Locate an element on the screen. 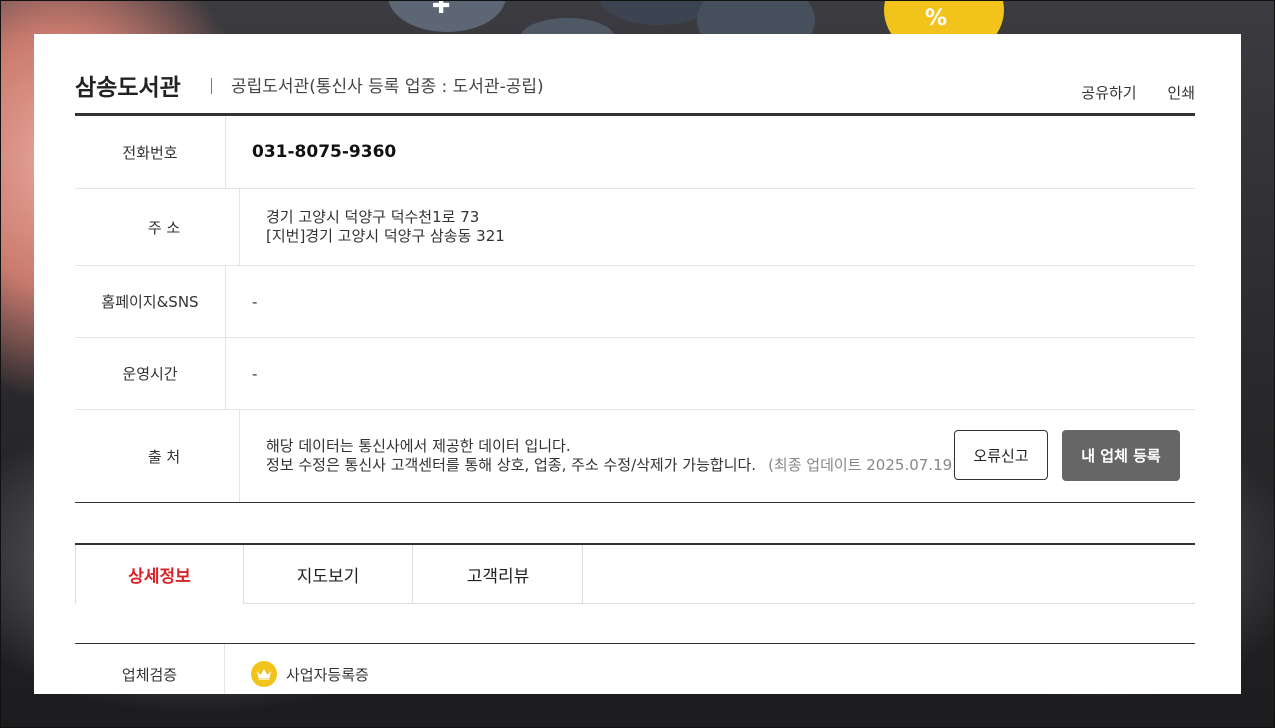 The height and width of the screenshot is (728, 1275). title-divider is located at coordinates (211, 86).